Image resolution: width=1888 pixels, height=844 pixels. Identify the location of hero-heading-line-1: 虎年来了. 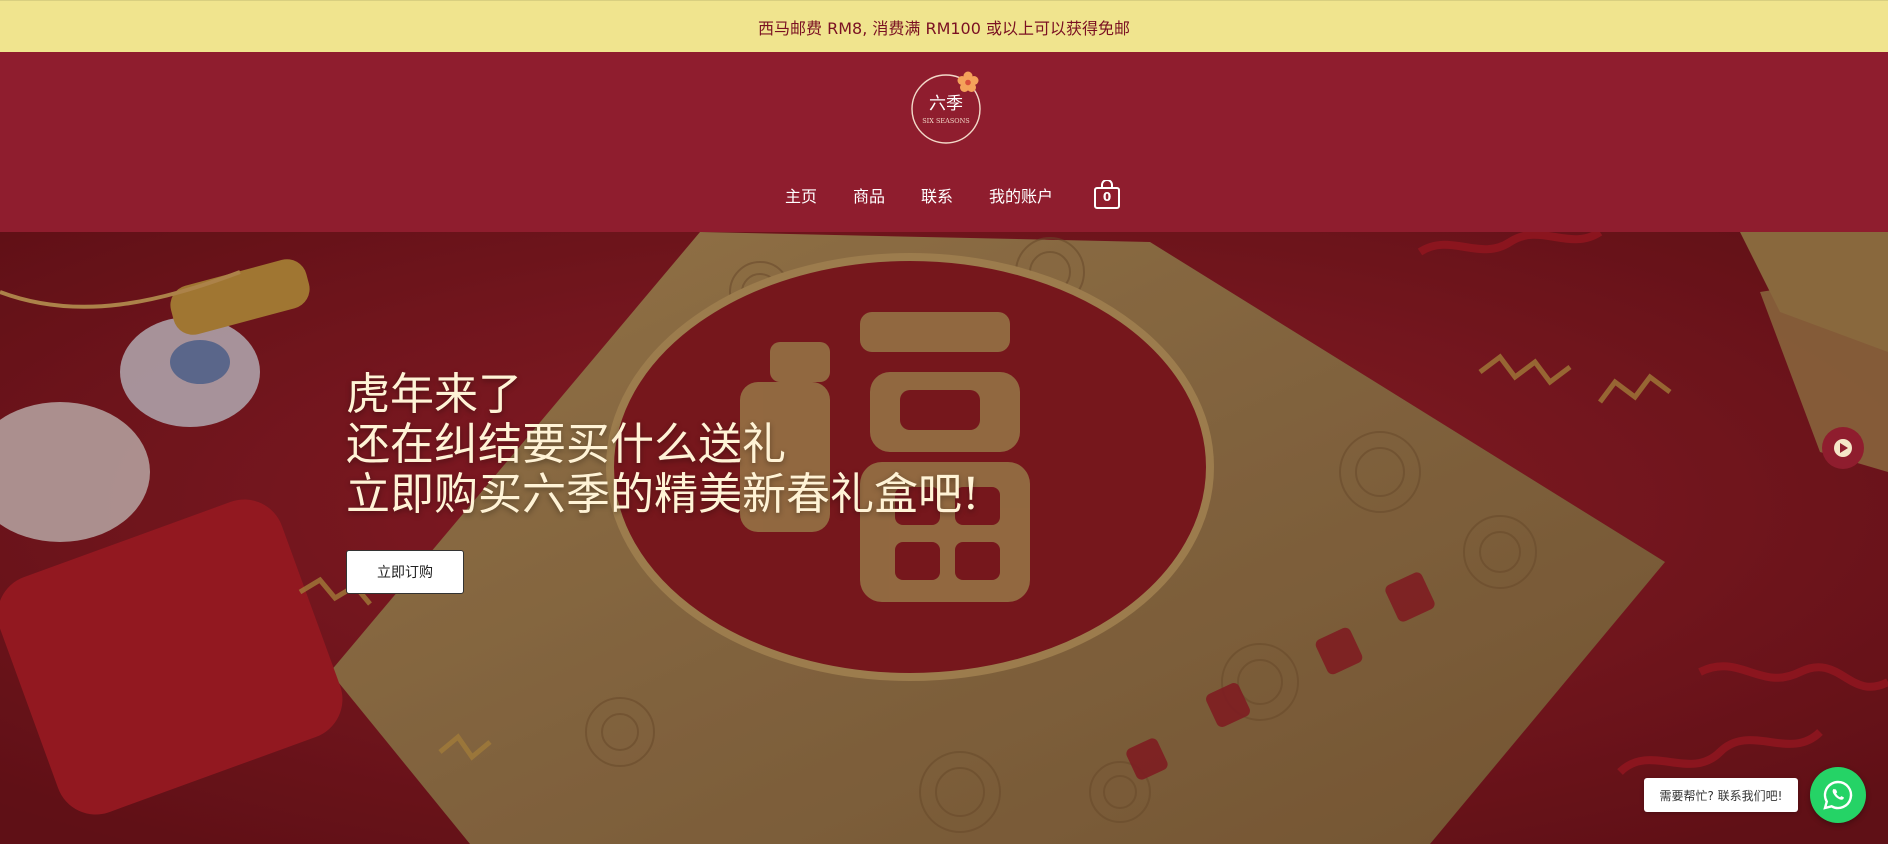
(434, 394).